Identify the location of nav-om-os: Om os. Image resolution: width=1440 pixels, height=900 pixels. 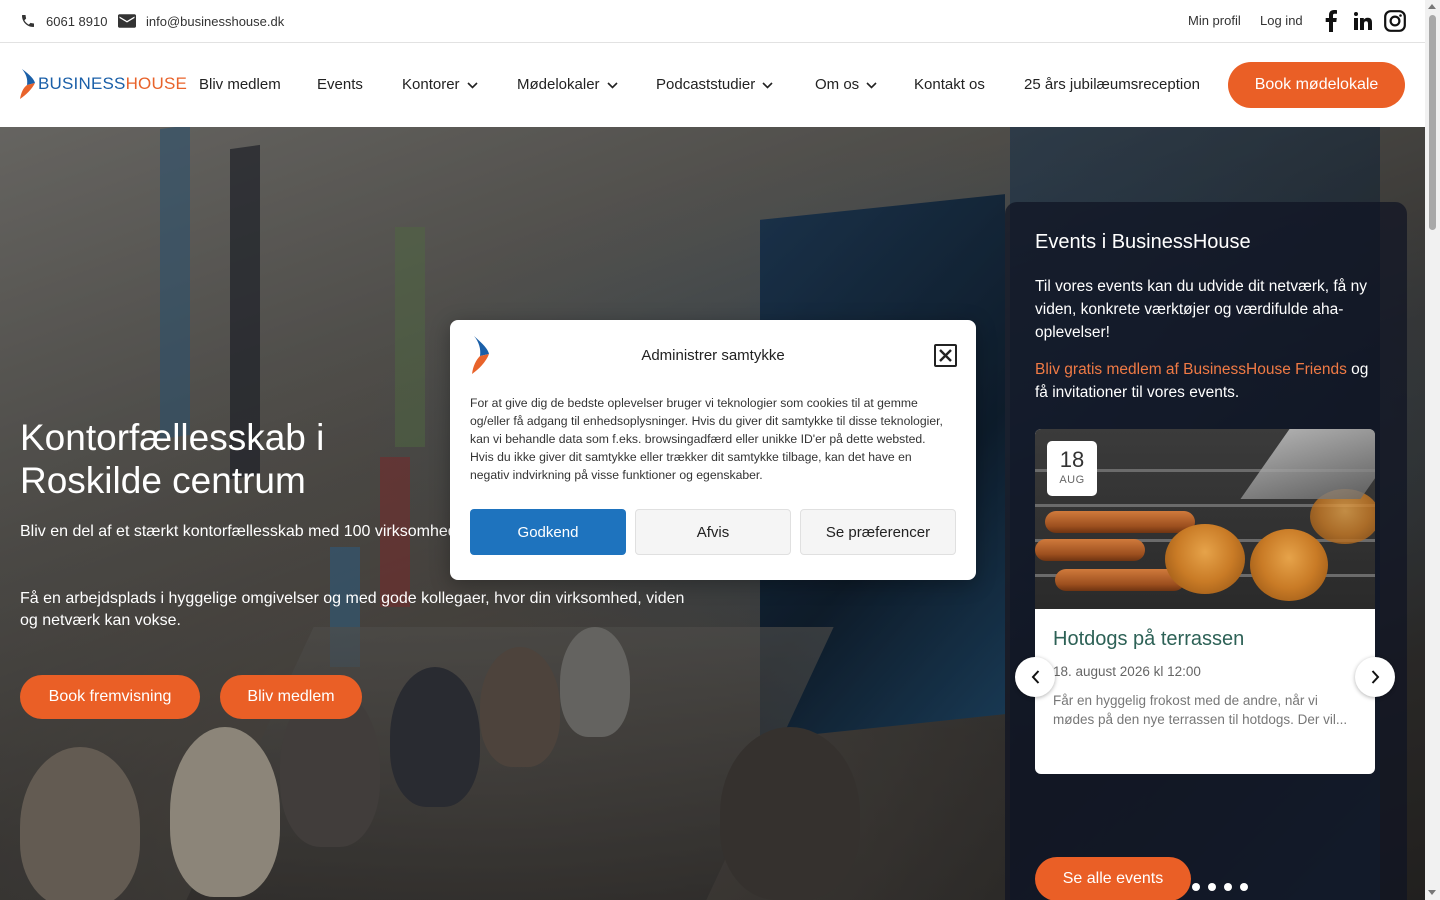
(846, 85).